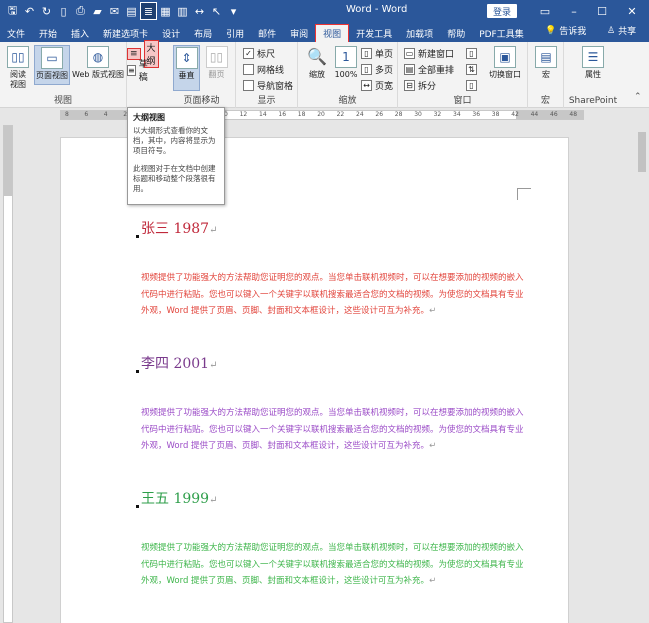 This screenshot has height=623, width=649. What do you see at coordinates (632, 11) in the screenshot?
I see `close-icon: ✕` at bounding box center [632, 11].